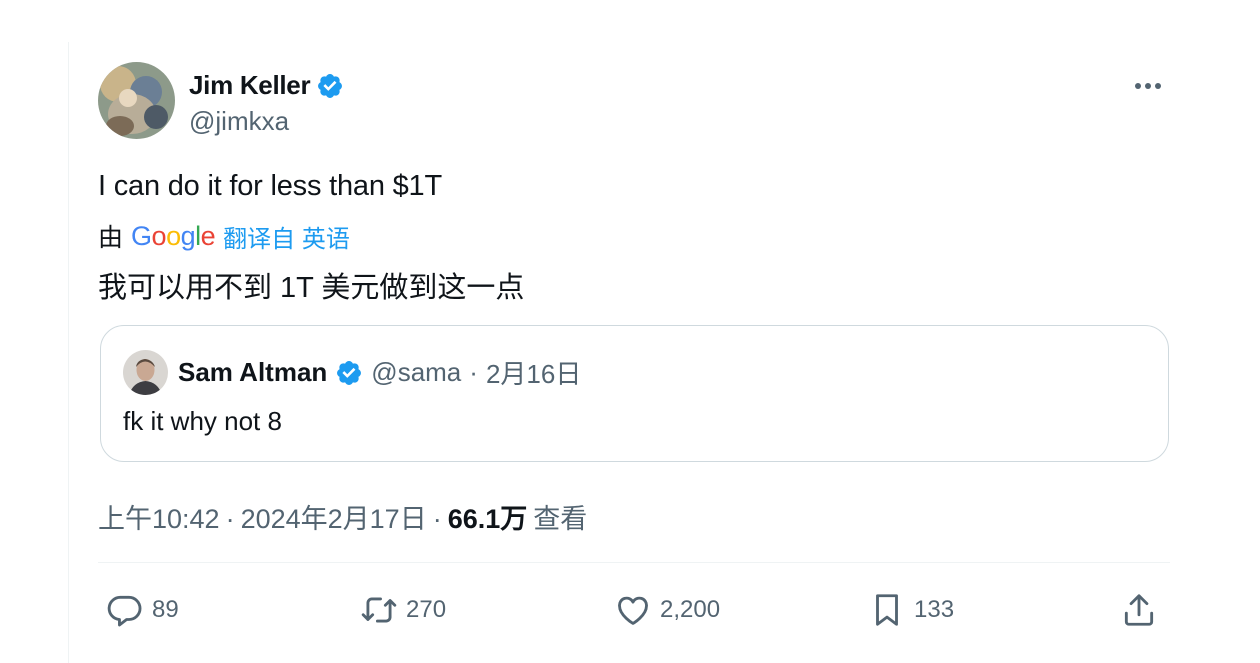  Describe the element at coordinates (533, 372) in the screenshot. I see `quoted-tweet-date: 2月16日` at that location.